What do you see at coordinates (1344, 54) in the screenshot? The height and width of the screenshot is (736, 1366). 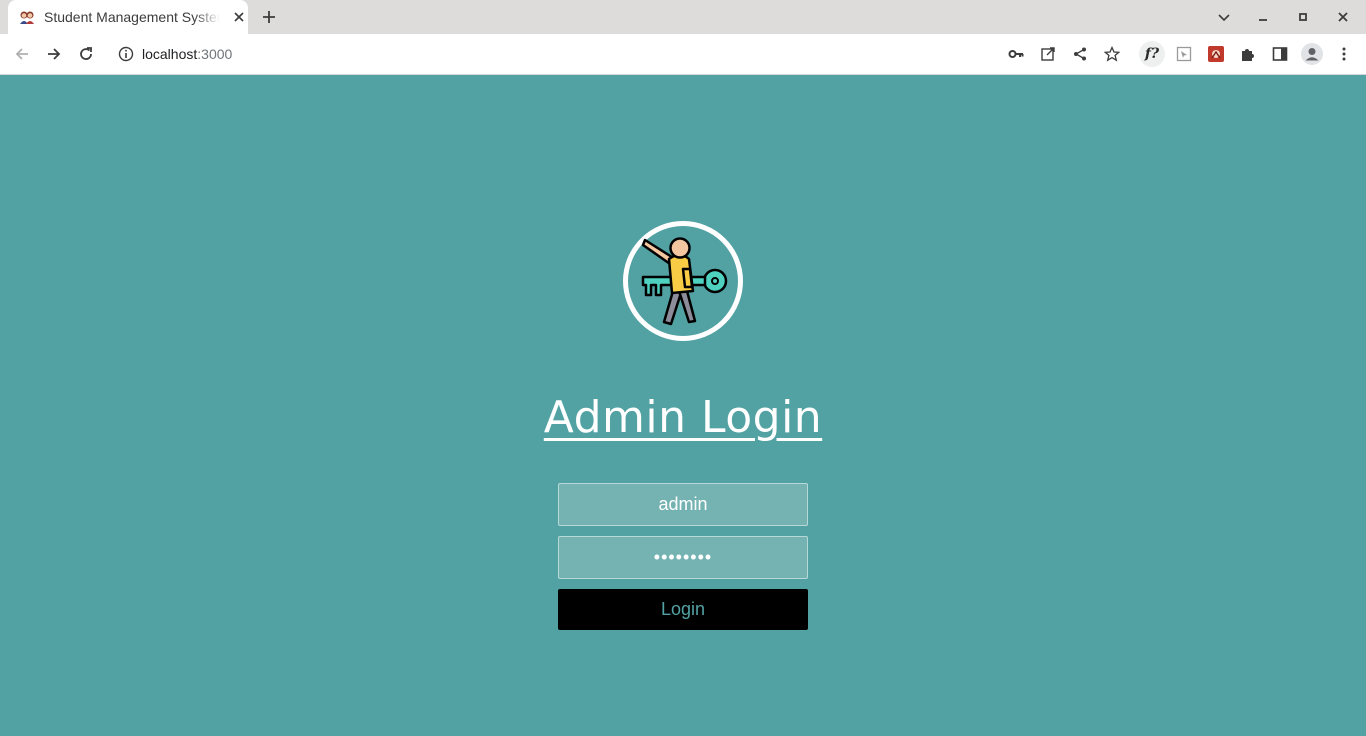 I see `menu-icon` at bounding box center [1344, 54].